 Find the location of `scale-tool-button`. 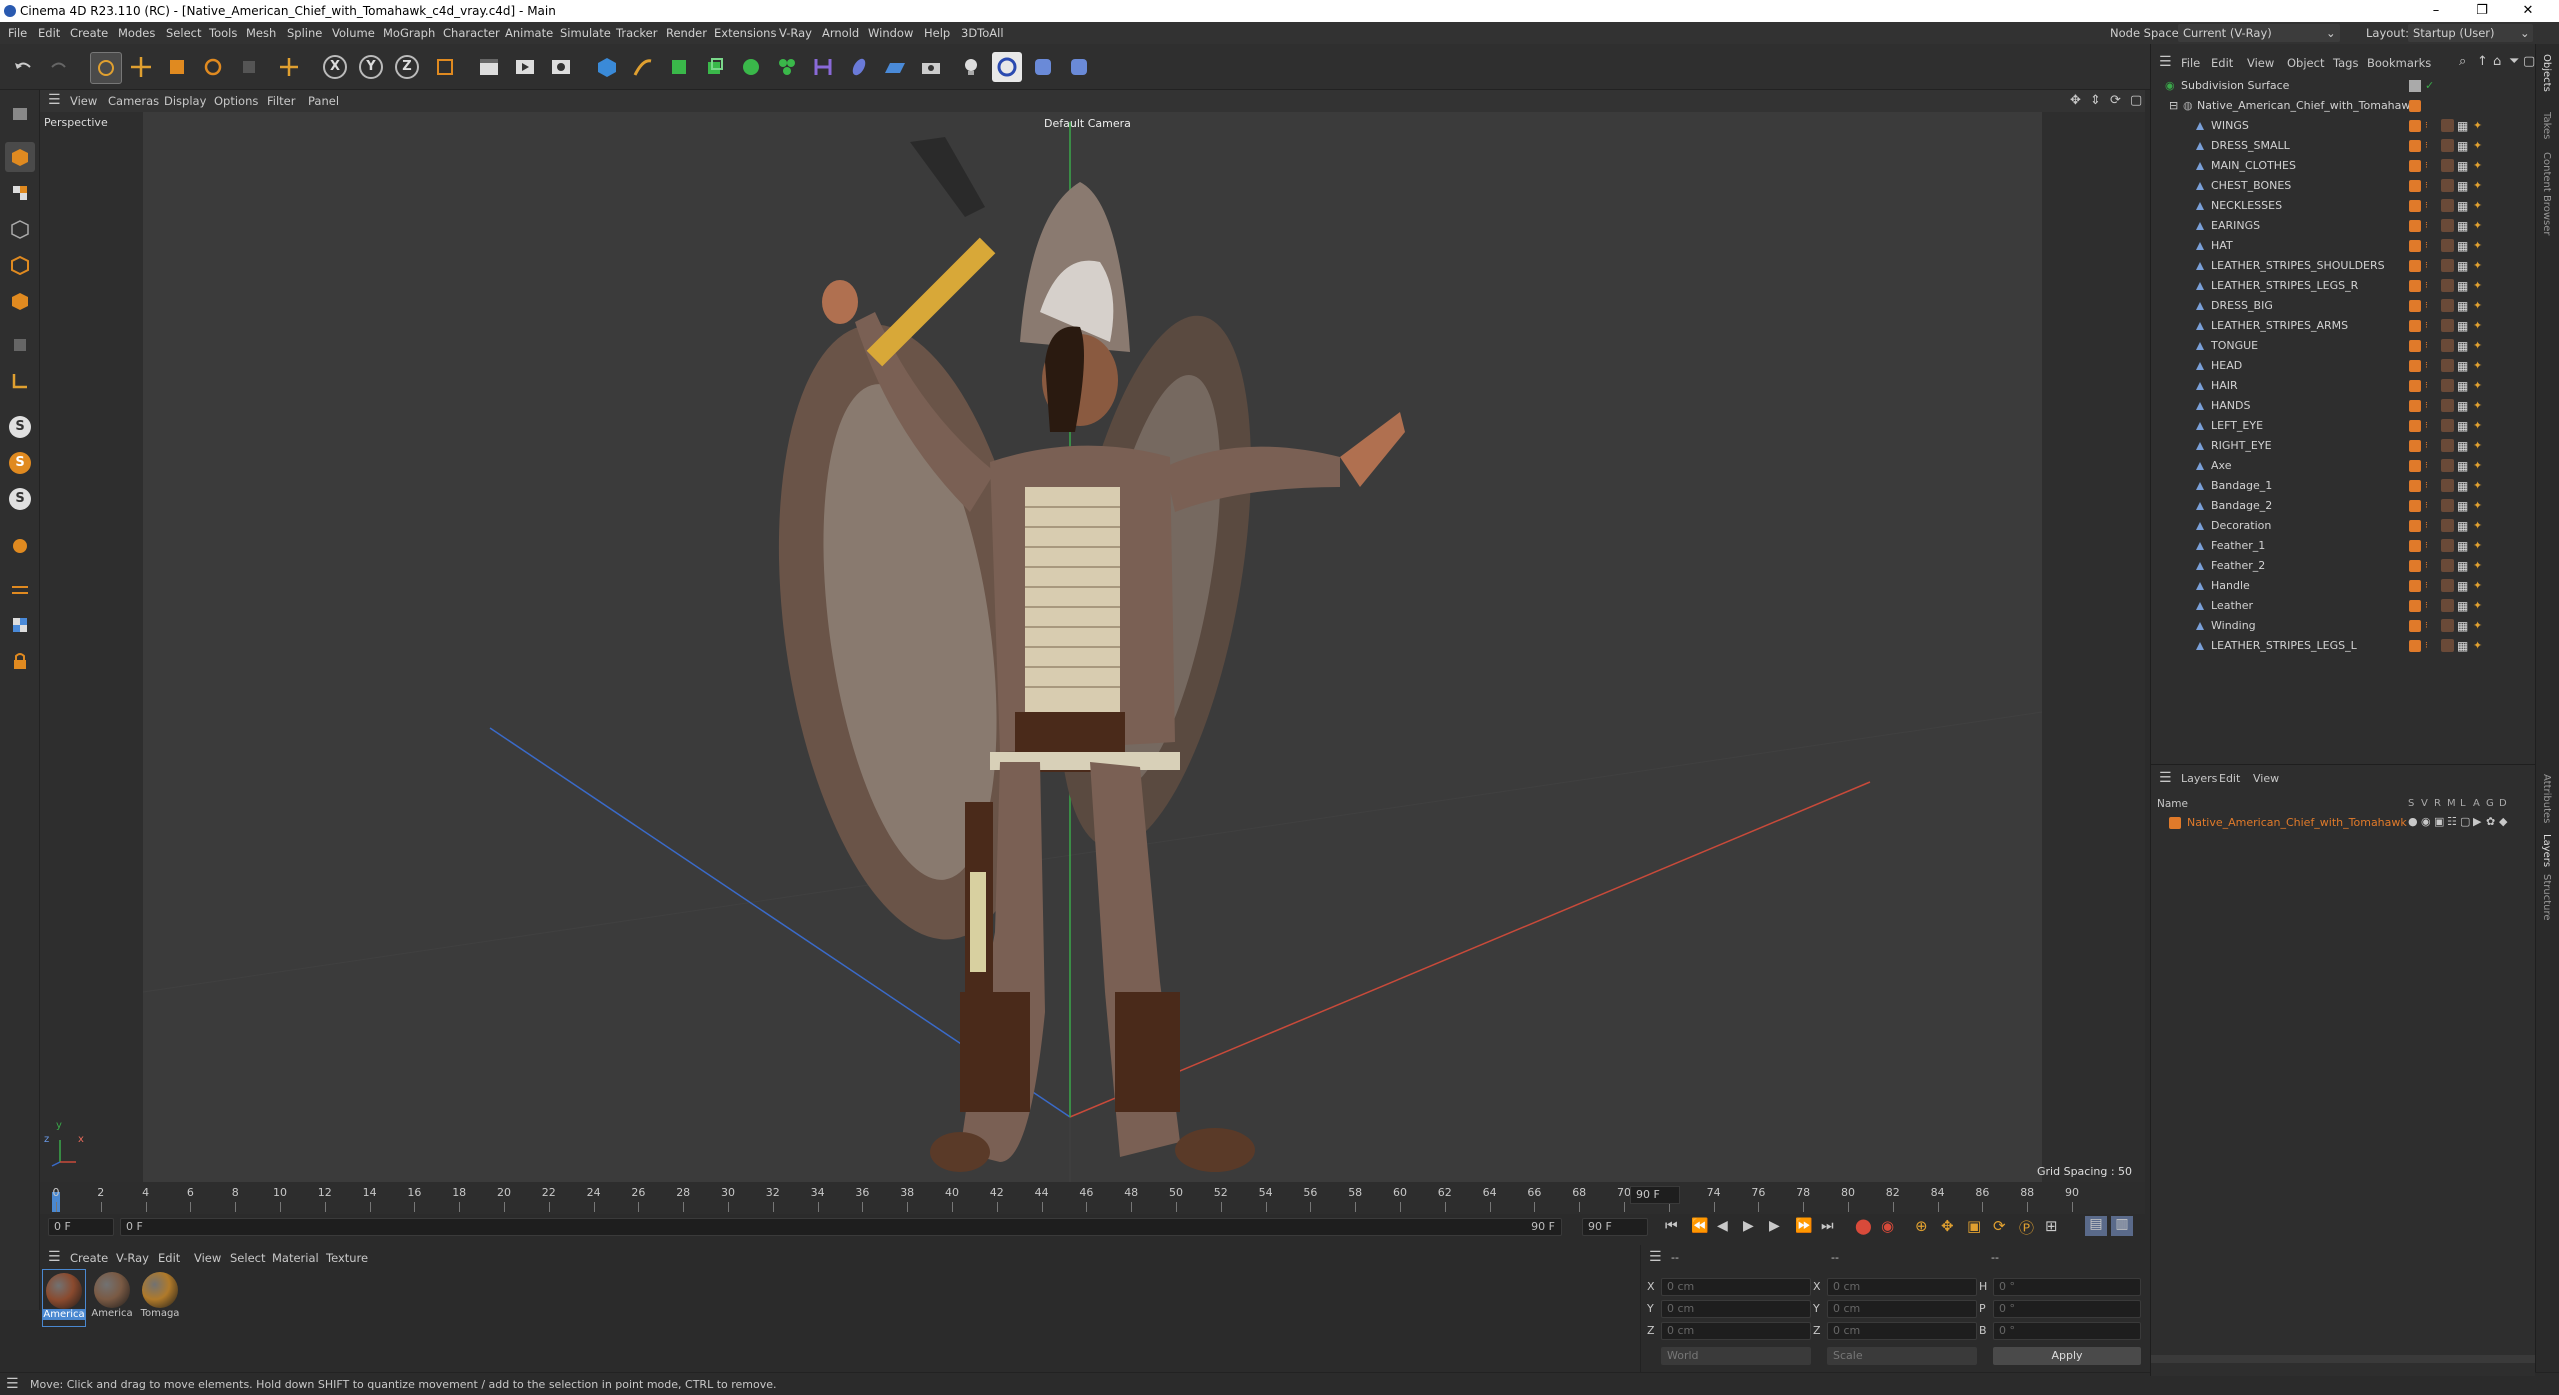

scale-tool-button is located at coordinates (177, 67).